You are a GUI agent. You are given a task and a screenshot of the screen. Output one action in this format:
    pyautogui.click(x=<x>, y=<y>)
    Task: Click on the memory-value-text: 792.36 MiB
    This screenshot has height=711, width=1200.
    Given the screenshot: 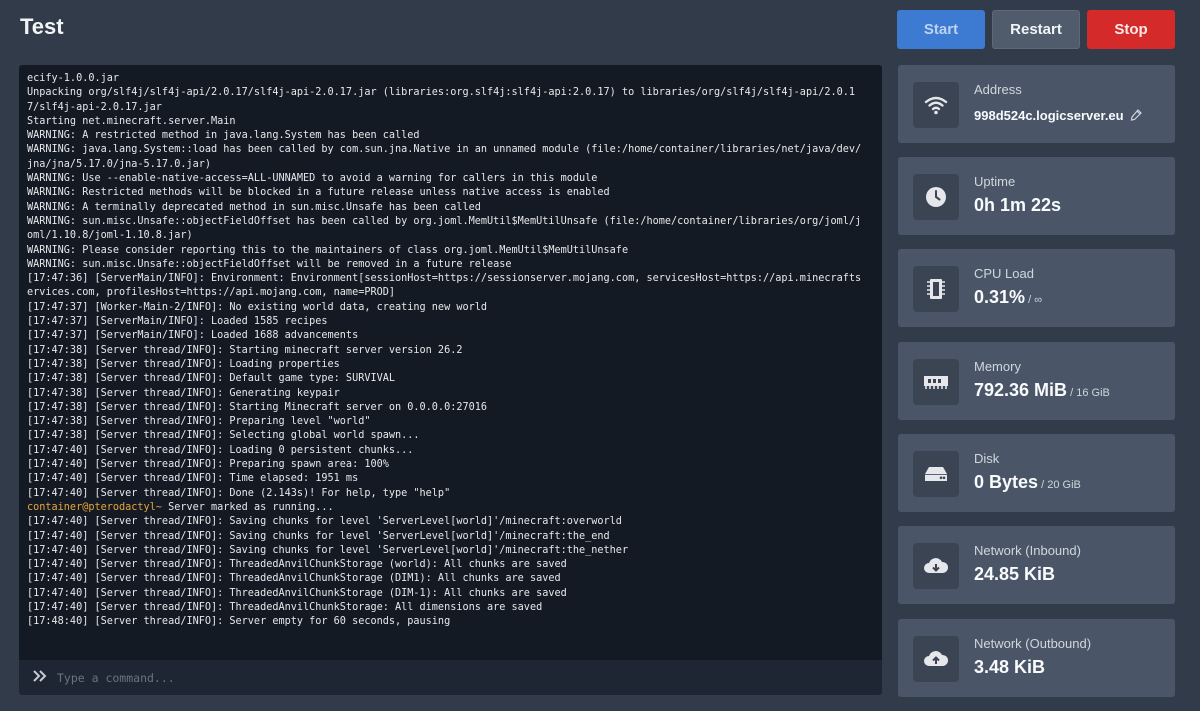 What is the action you would take?
    pyautogui.click(x=1021, y=390)
    